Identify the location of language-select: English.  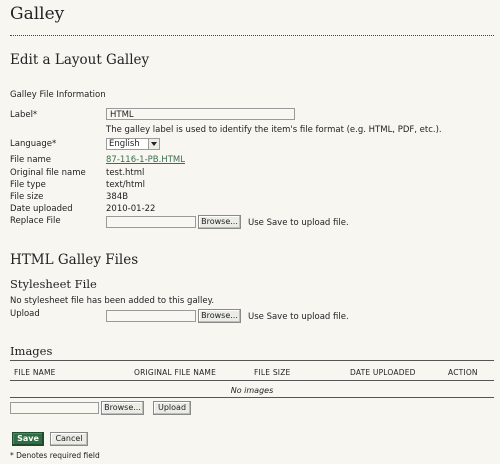
(133, 144).